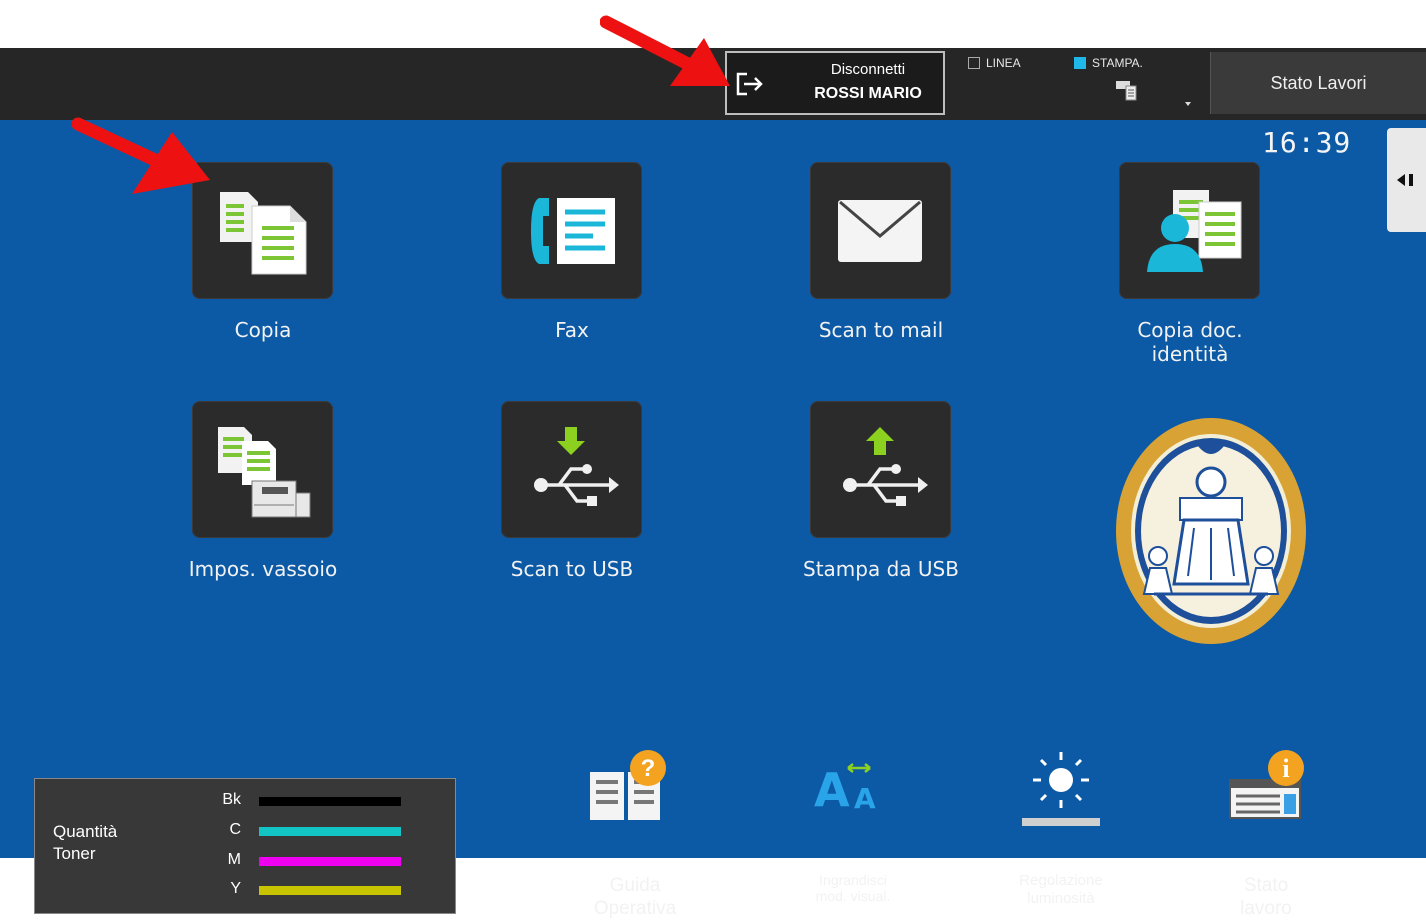 This screenshot has width=1426, height=920. I want to click on toner-y-label: Y, so click(235, 888).